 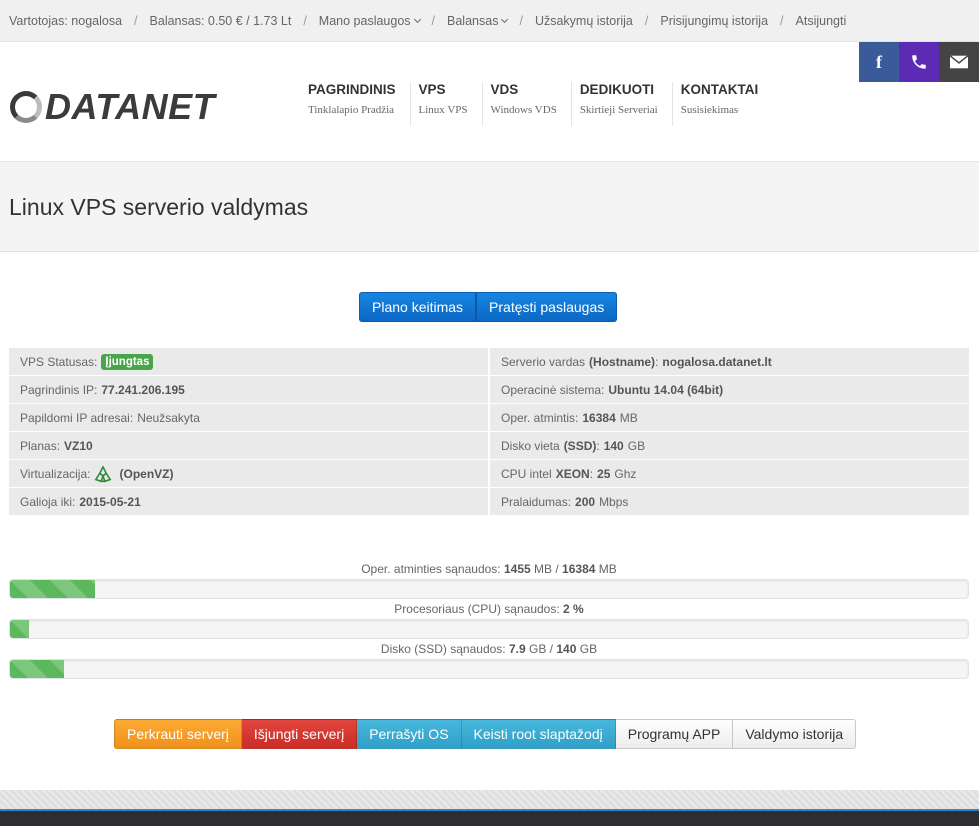 I want to click on disk-usage-bar, so click(x=489, y=669).